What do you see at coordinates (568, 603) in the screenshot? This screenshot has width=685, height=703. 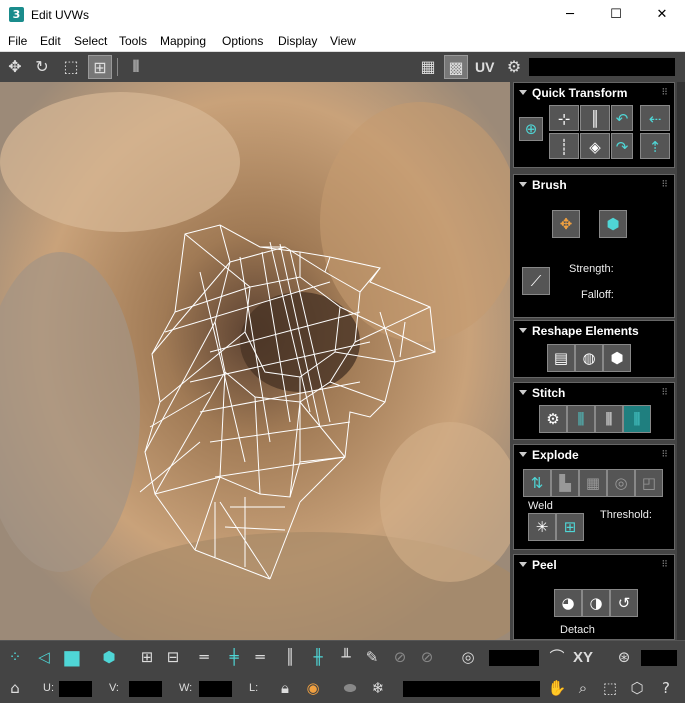 I see `quick-peel-icon: ◕` at bounding box center [568, 603].